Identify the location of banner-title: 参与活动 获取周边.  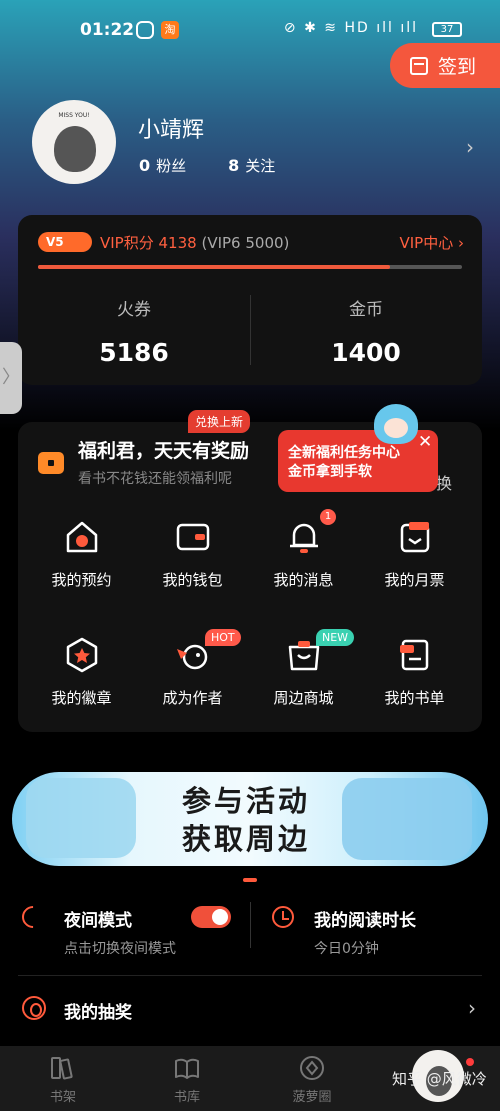
(246, 820).